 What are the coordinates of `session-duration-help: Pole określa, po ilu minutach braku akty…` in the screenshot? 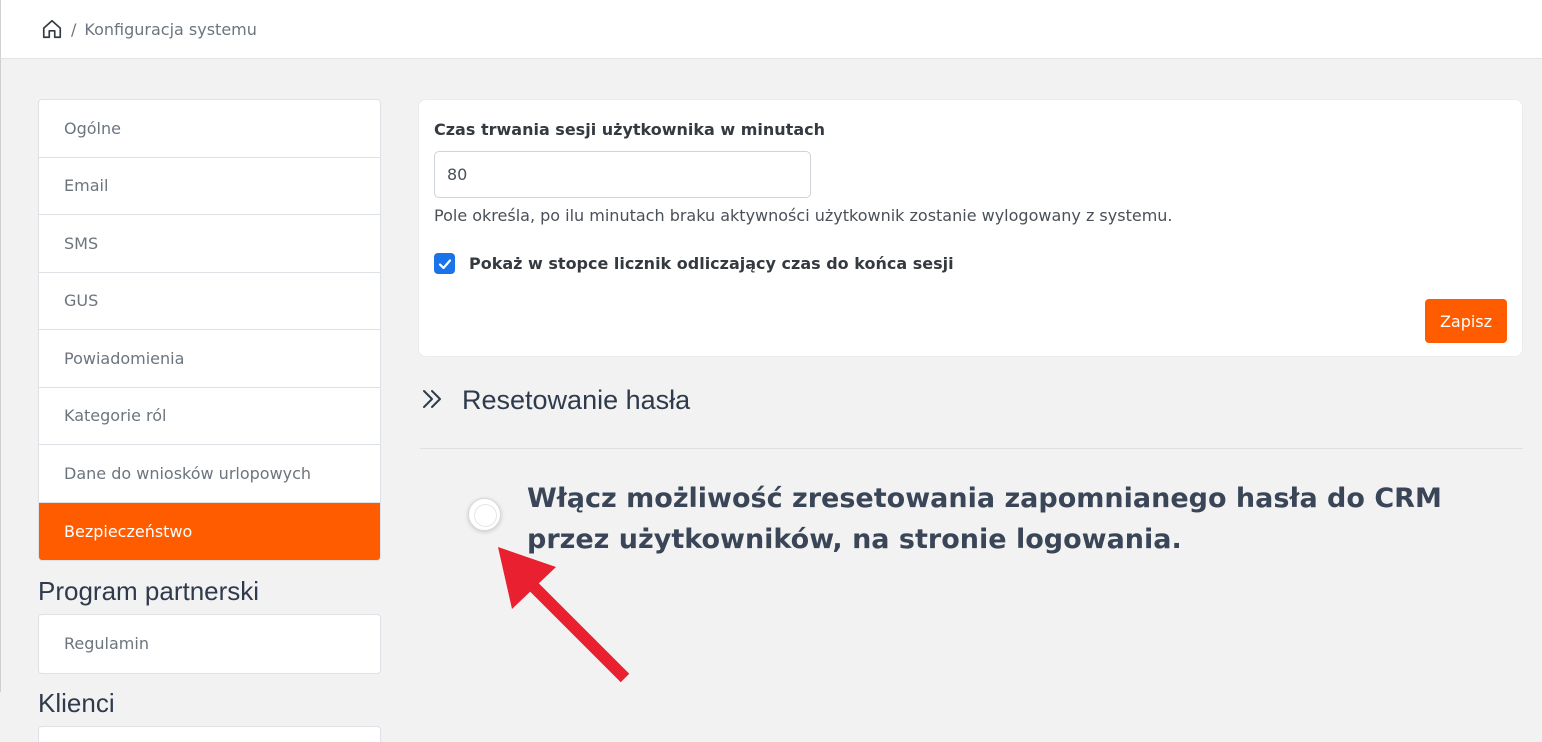 It's located at (803, 215).